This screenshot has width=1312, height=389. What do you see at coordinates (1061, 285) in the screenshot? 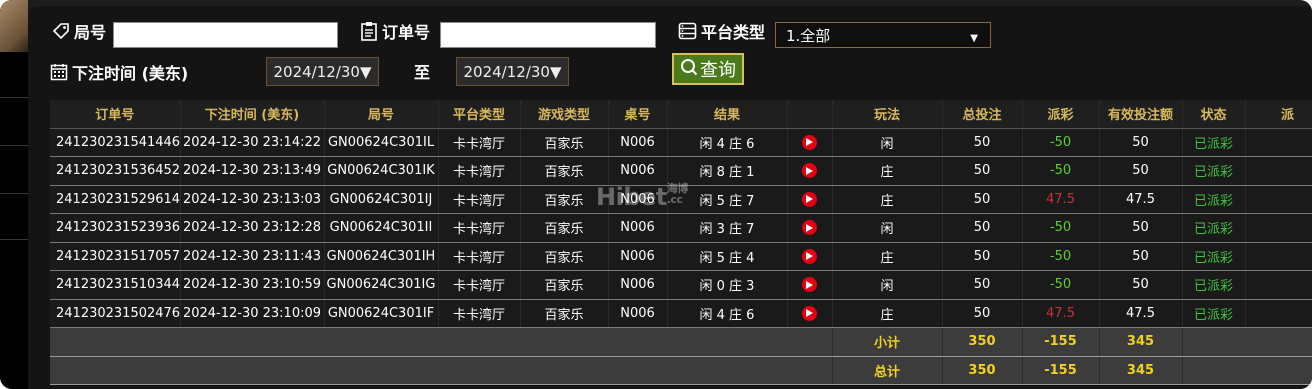
I see `payout-cell: -50` at bounding box center [1061, 285].